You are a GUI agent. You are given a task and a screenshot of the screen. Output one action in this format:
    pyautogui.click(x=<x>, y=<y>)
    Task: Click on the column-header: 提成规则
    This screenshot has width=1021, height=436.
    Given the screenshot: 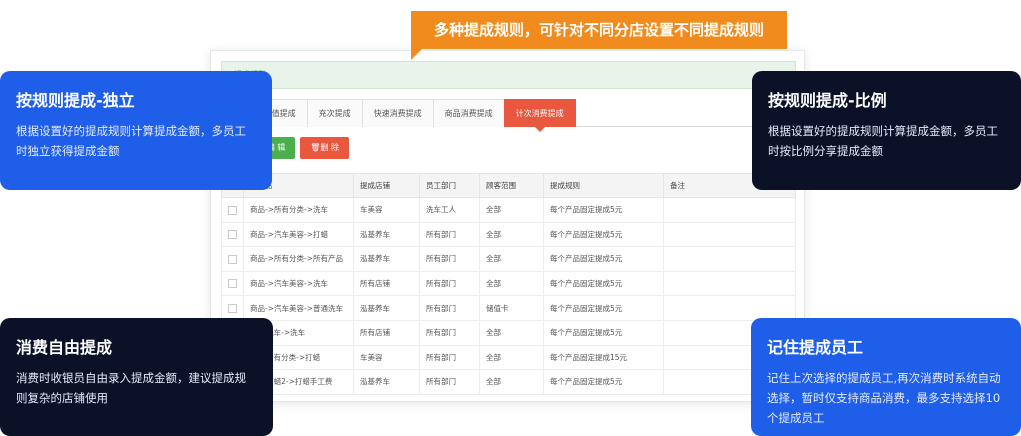 What is the action you would take?
    pyautogui.click(x=603, y=185)
    